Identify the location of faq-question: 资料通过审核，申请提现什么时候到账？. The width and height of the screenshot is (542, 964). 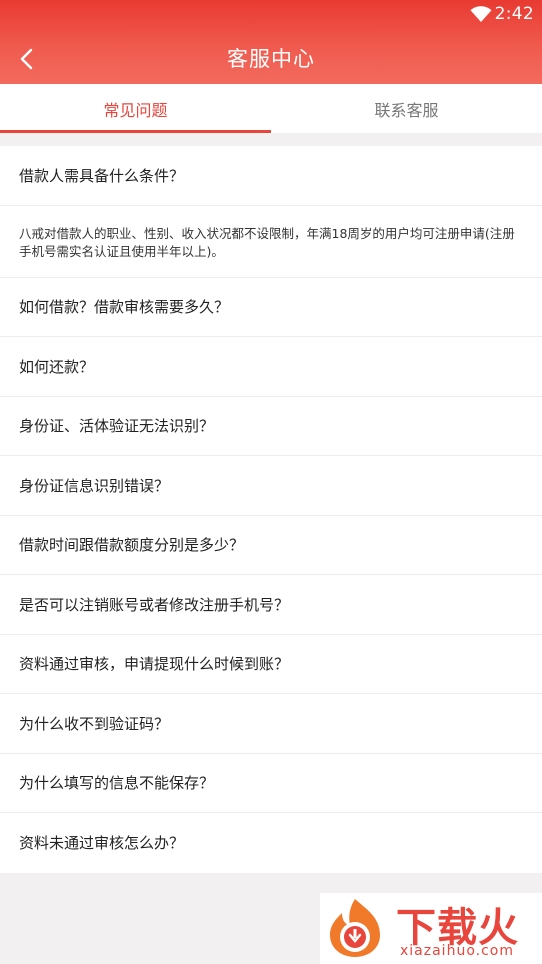
(271, 664).